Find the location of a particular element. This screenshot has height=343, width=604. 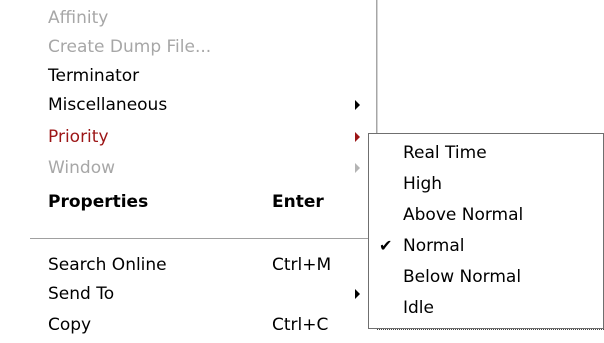

menu-item-window: Window is located at coordinates (188, 168).